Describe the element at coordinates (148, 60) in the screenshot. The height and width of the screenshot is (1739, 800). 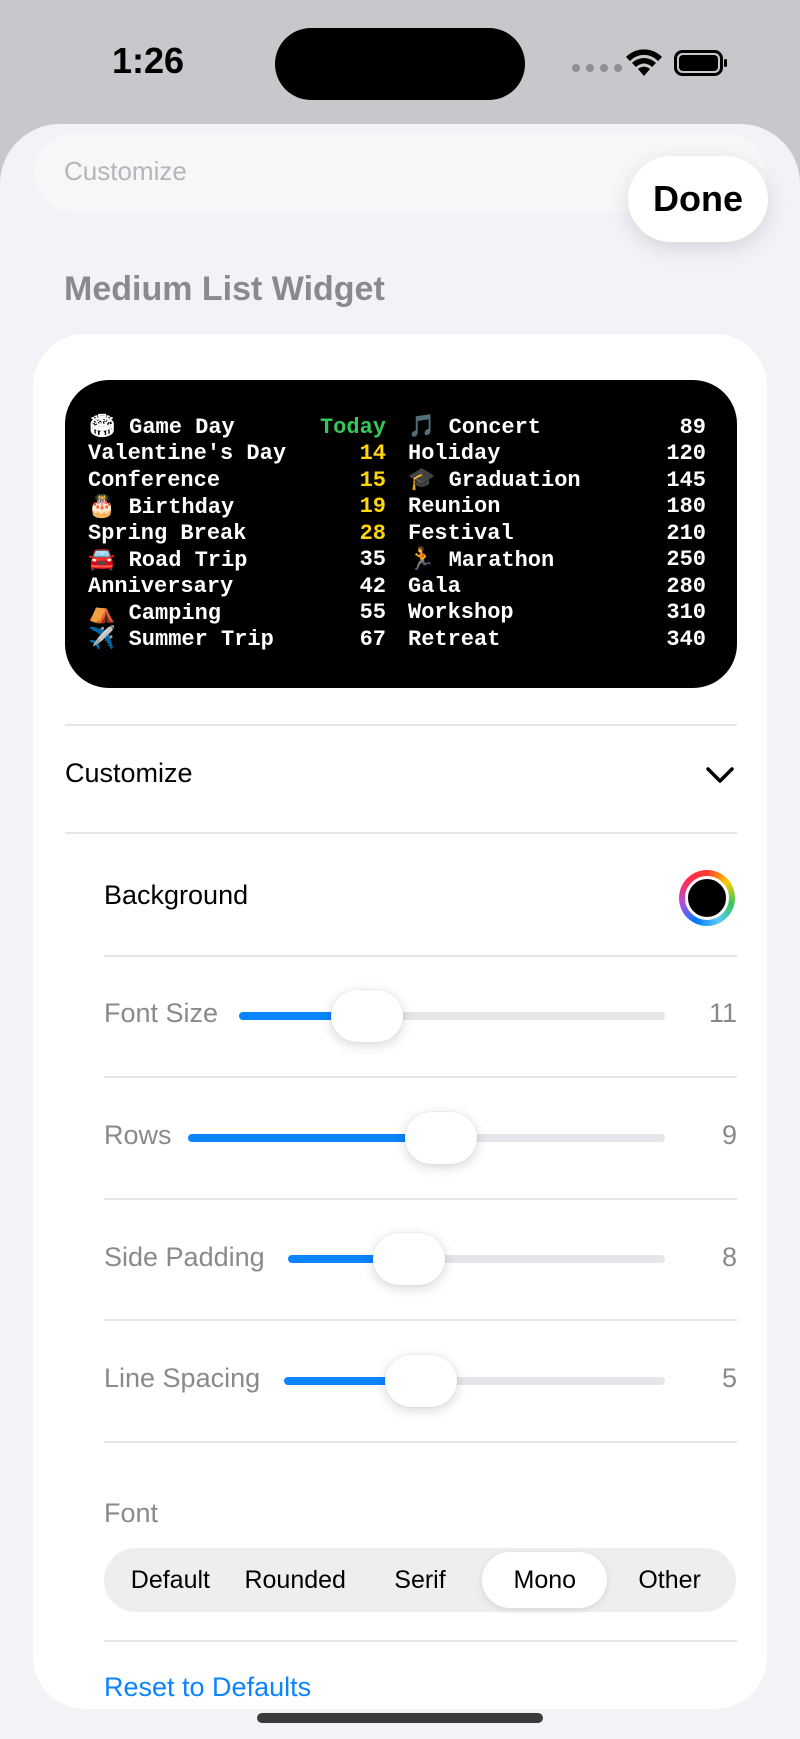
I see `status-time: 1:26` at that location.